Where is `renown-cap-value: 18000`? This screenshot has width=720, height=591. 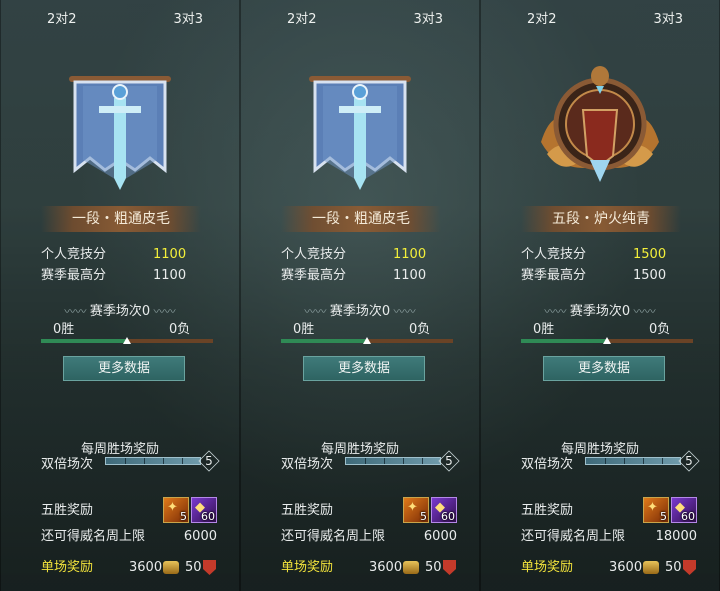
renown-cap-value: 18000 is located at coordinates (676, 536).